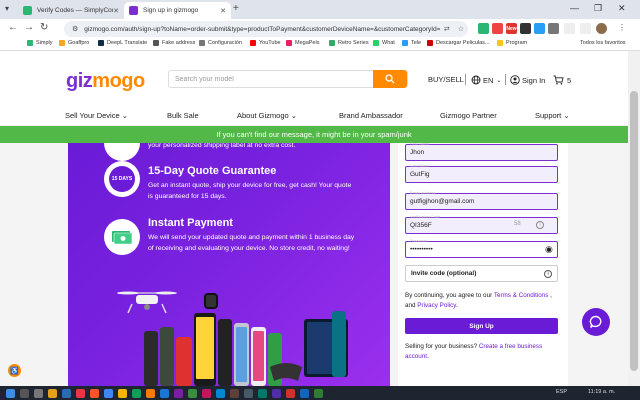 The height and width of the screenshot is (400, 640). What do you see at coordinates (267, 115) in the screenshot?
I see `nav-about-gizmogo: About Gizmogo ⌄` at bounding box center [267, 115].